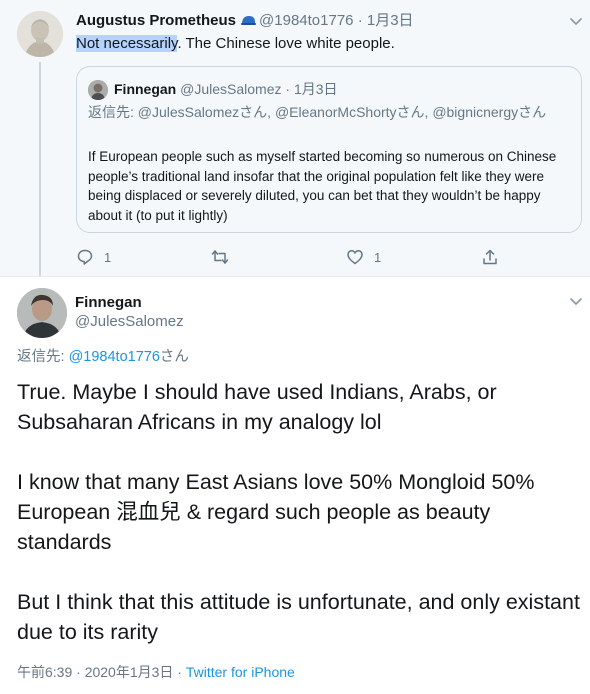  I want to click on mention: @bignicnergy, so click(475, 112).